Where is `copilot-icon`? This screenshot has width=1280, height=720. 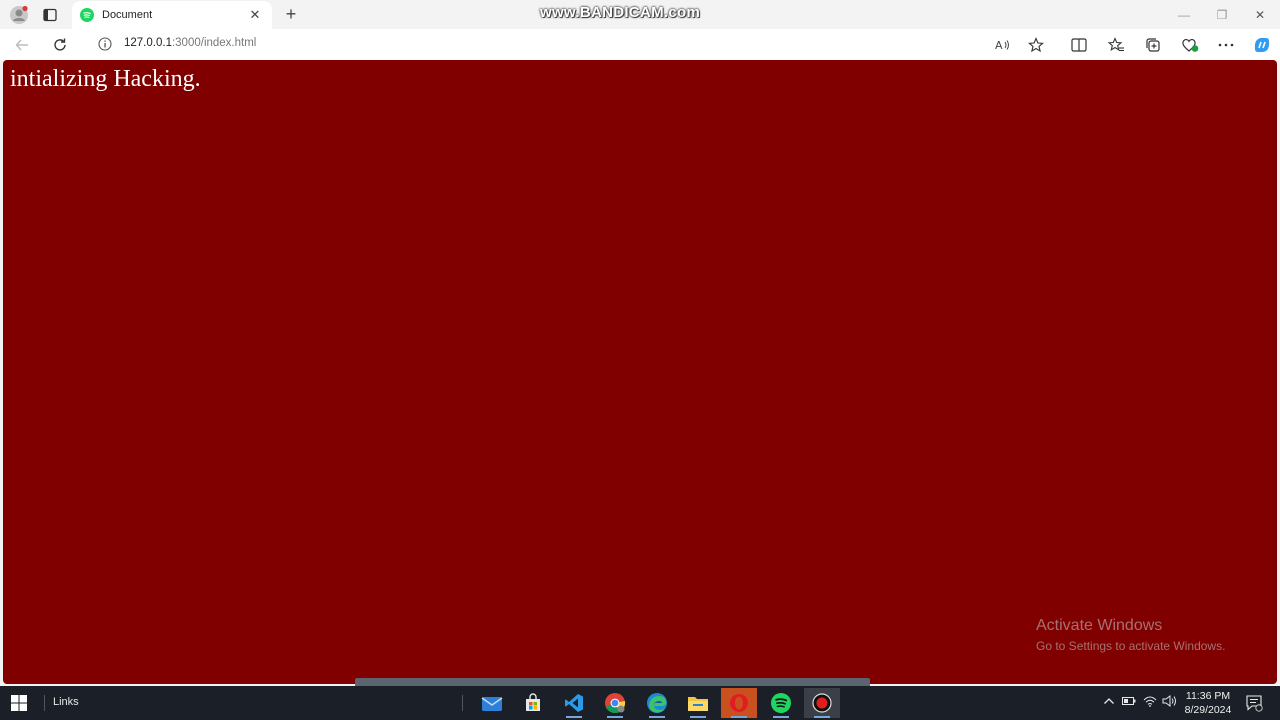
copilot-icon is located at coordinates (1262, 45).